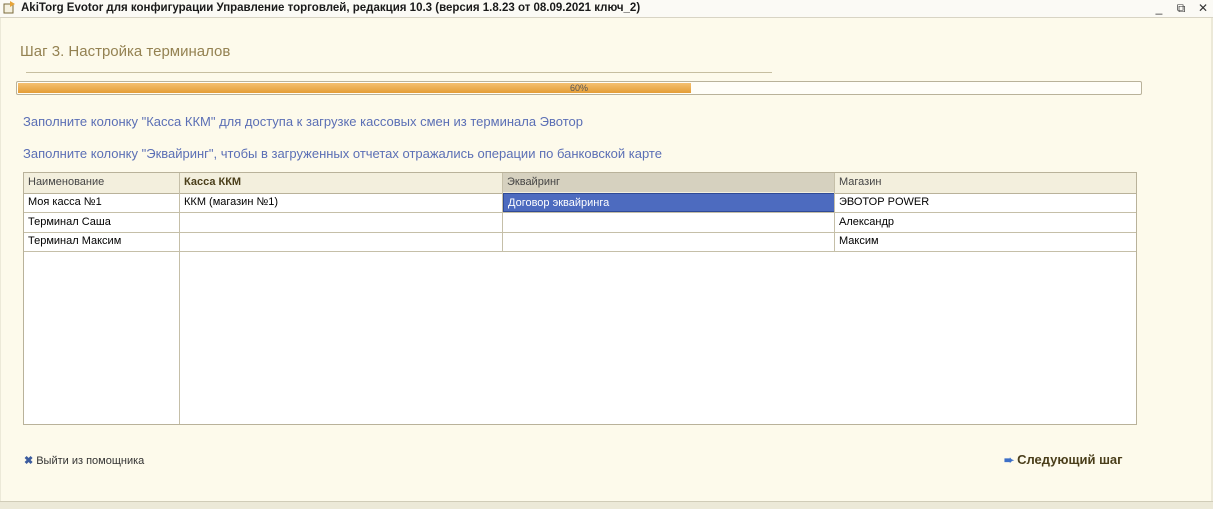  What do you see at coordinates (399, 72) in the screenshot?
I see `title-divider` at bounding box center [399, 72].